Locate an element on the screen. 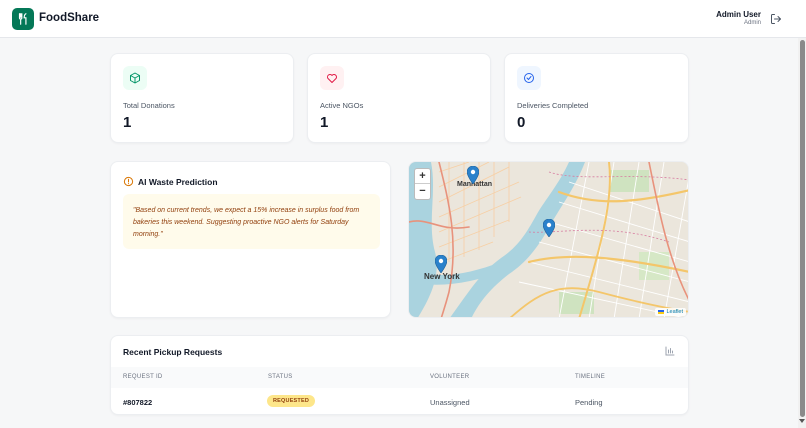  stat-icon-check is located at coordinates (529, 78).